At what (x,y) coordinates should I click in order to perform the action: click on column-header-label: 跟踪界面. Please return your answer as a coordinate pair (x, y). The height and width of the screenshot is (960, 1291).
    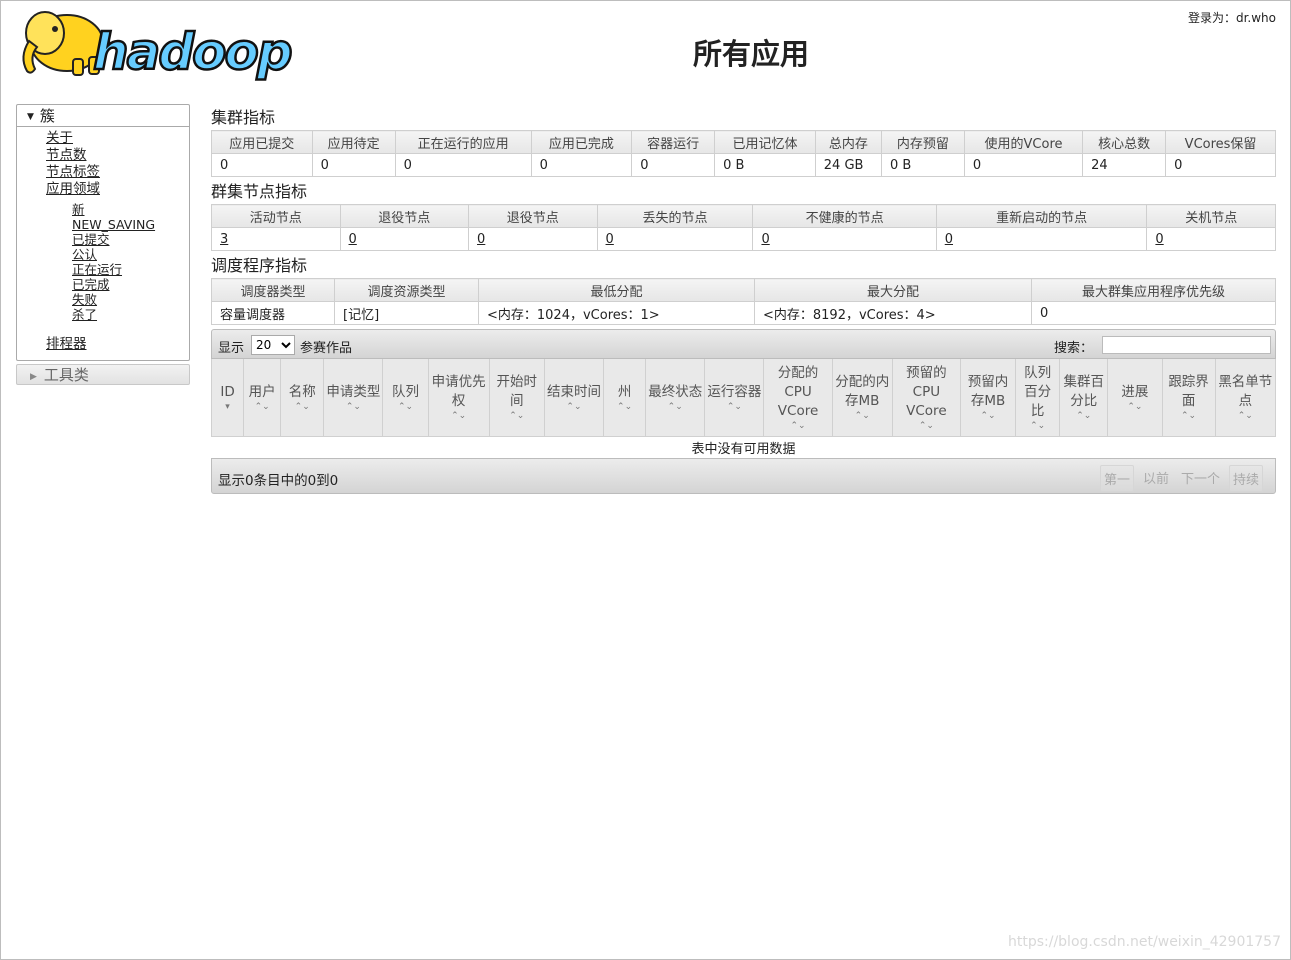
    Looking at the image, I should click on (1188, 392).